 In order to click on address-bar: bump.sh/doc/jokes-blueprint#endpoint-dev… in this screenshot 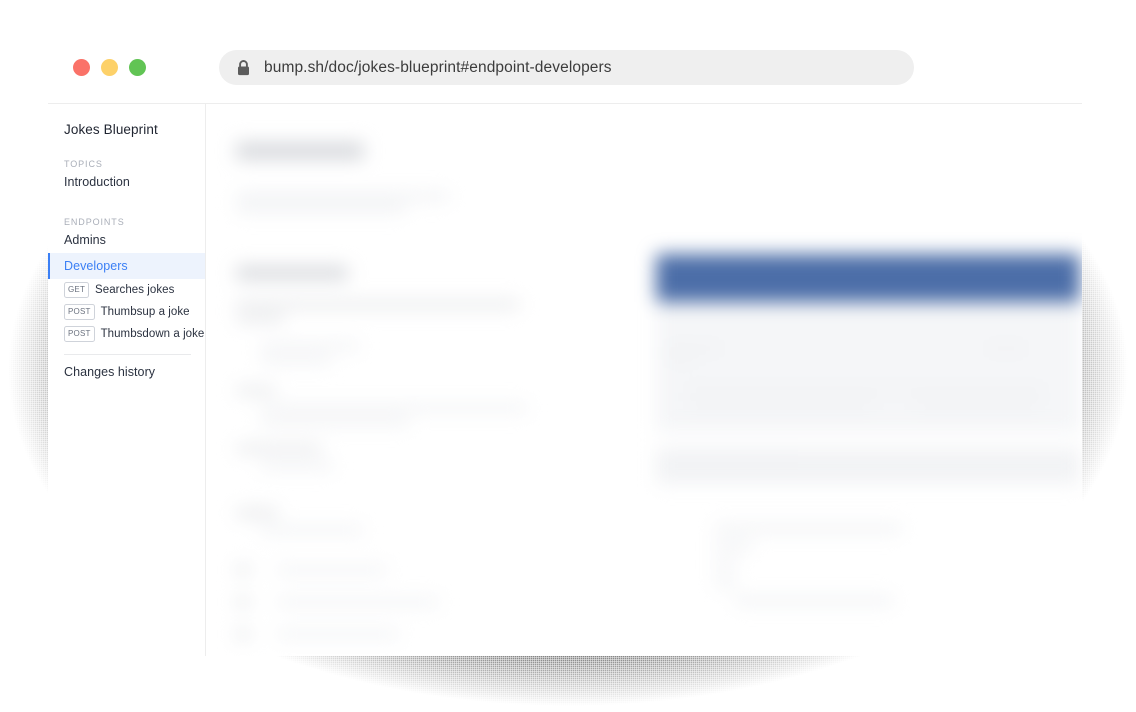, I will do `click(566, 67)`.